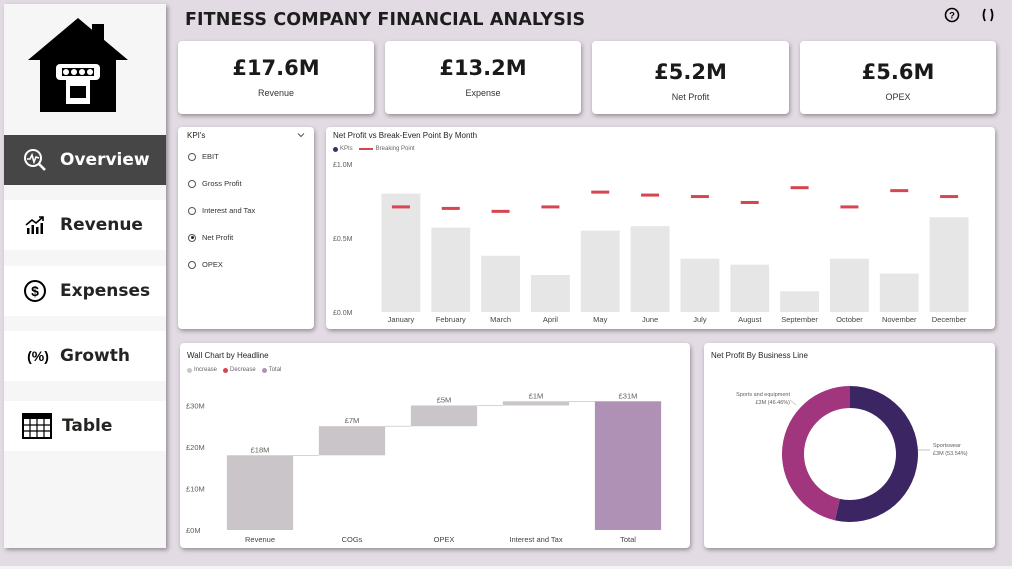  I want to click on y-tick-label: £0.0M, so click(343, 313).